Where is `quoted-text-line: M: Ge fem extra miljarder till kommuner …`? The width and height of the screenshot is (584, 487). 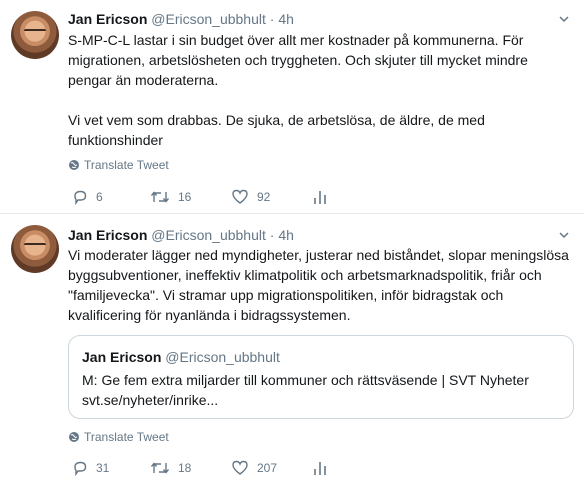 quoted-text-line: M: Ge fem extra miljarder till kommuner … is located at coordinates (305, 380).